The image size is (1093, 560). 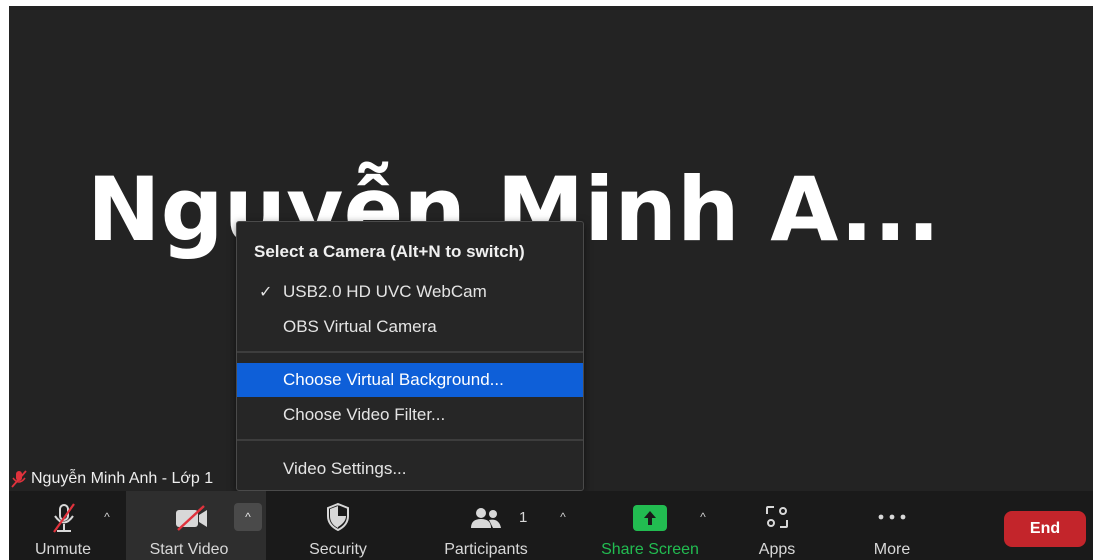 What do you see at coordinates (892, 549) in the screenshot?
I see `more-label: More` at bounding box center [892, 549].